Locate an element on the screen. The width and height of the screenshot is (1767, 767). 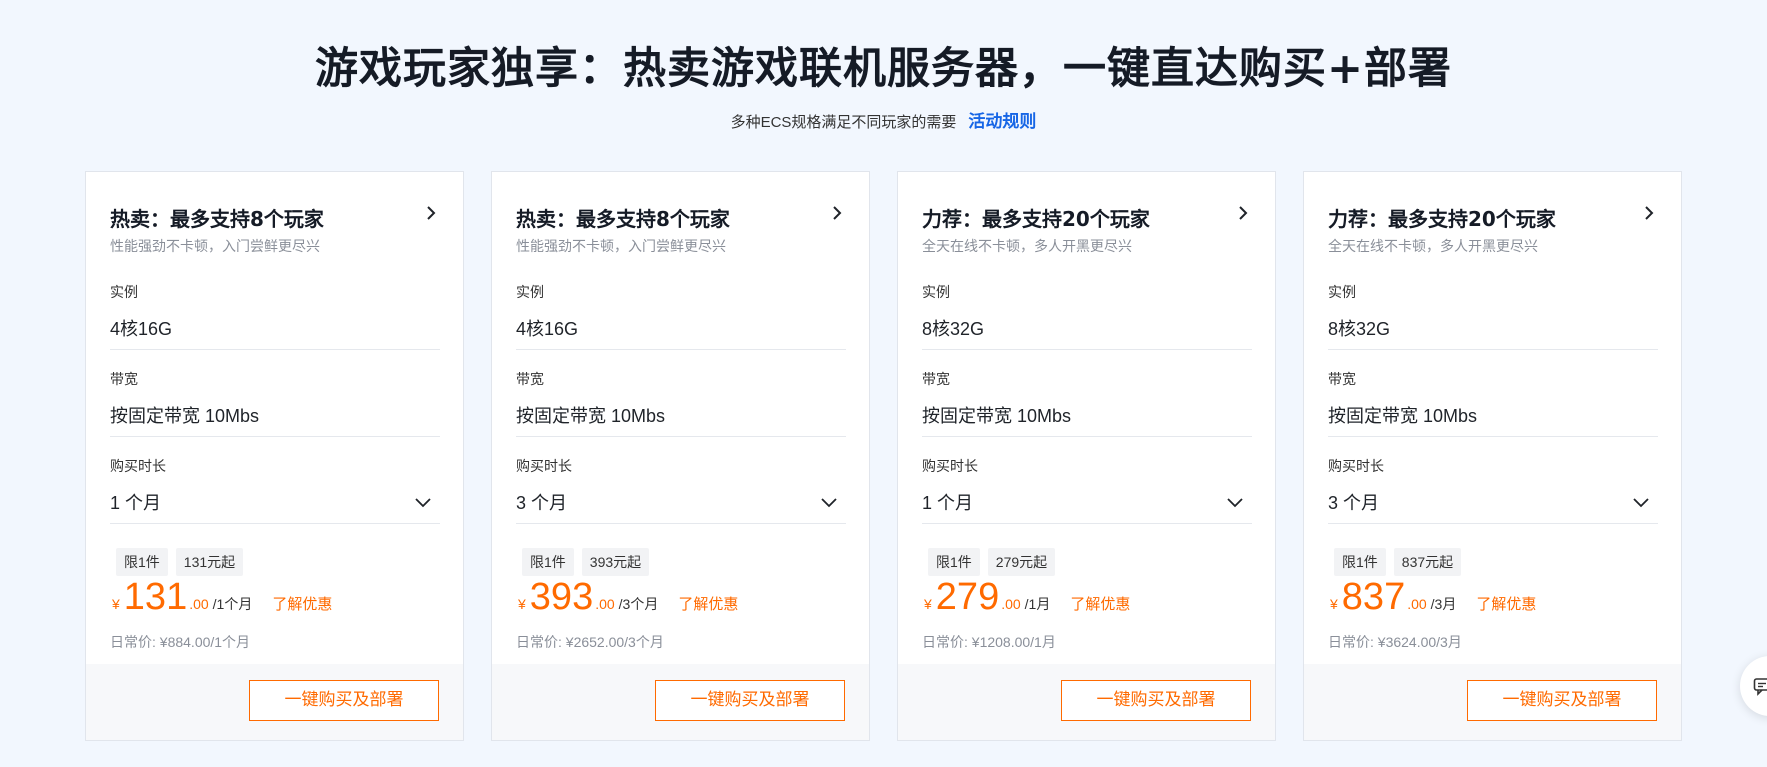
price-row: ¥ 131 .00 /1个月 了解优惠 is located at coordinates (222, 597).